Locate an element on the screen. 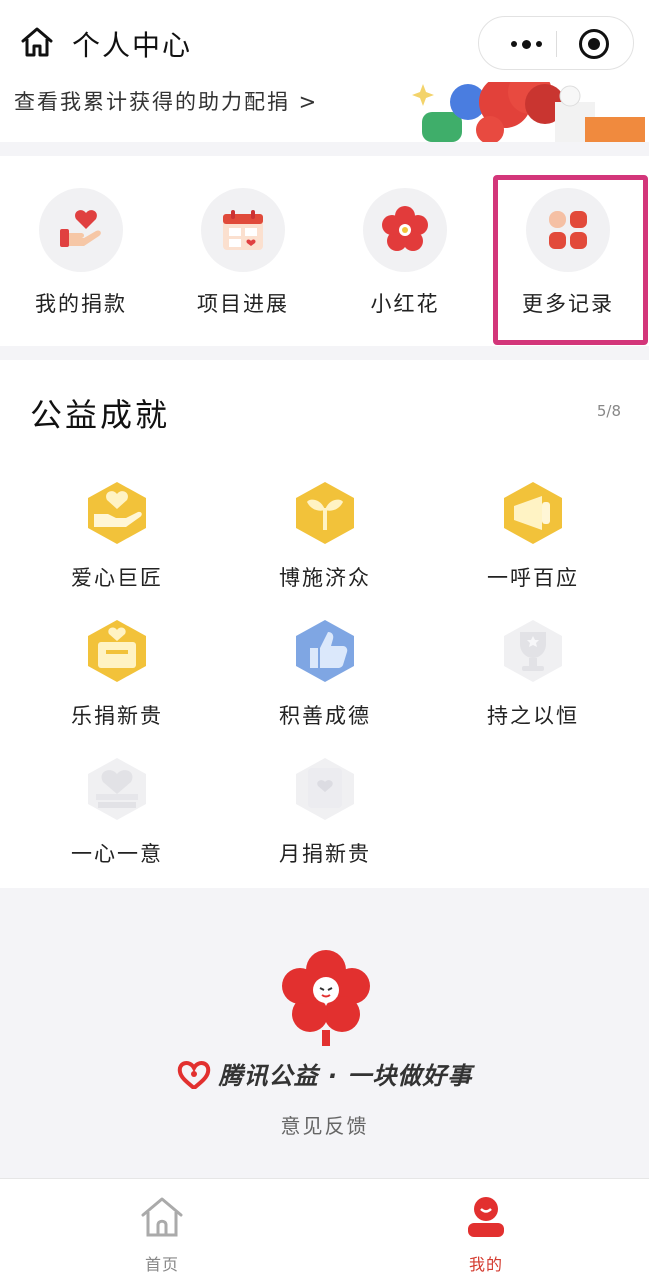 This screenshot has width=649, height=1282. profile-tab-icon is located at coordinates (486, 1217).